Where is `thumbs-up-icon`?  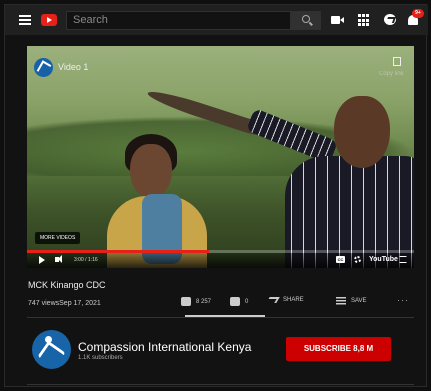 thumbs-up-icon is located at coordinates (186, 301).